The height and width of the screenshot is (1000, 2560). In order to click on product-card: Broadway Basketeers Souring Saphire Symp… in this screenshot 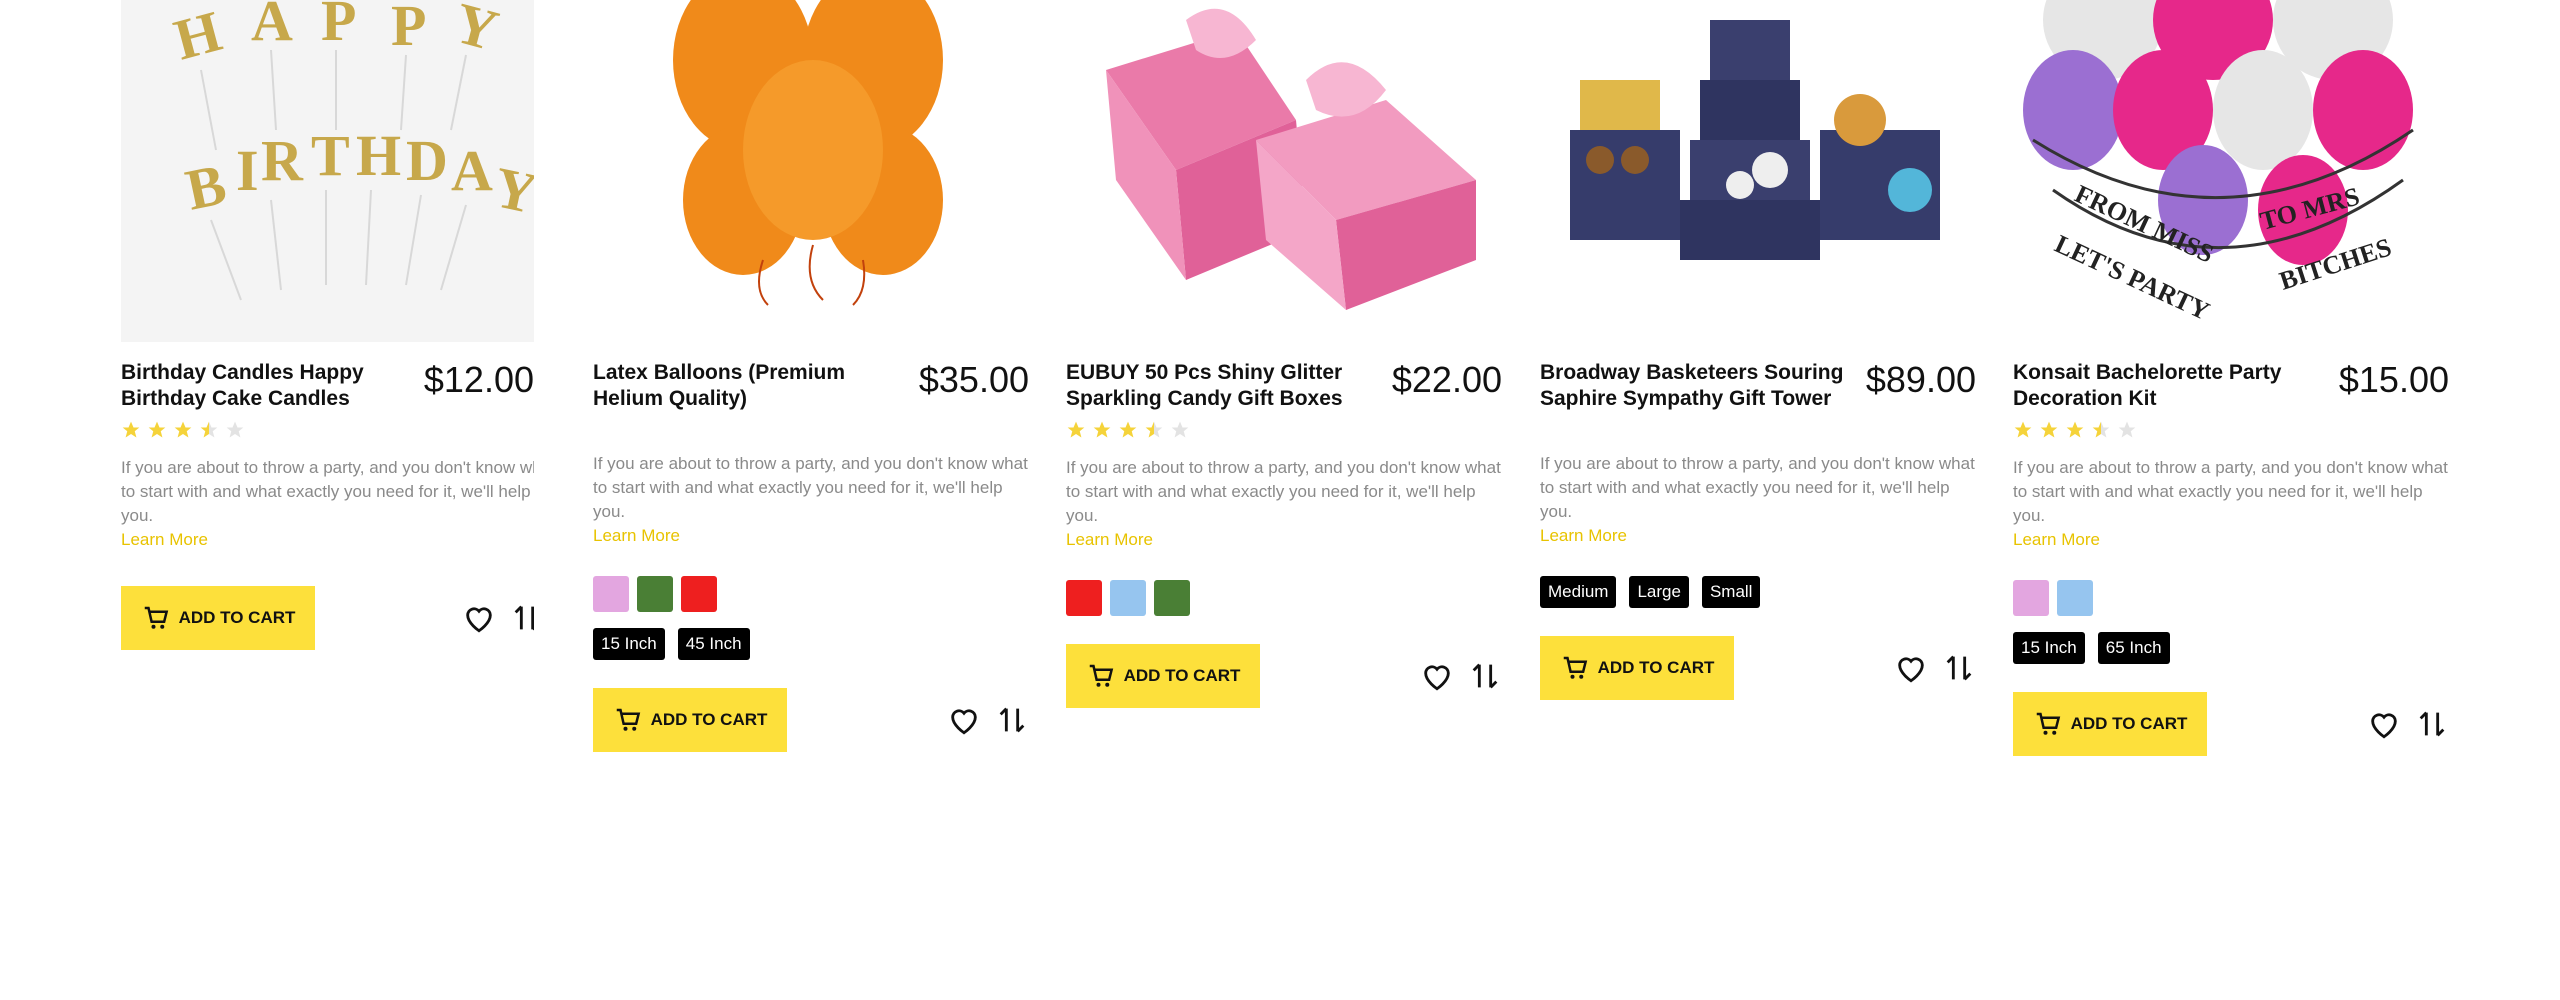, I will do `click(1758, 350)`.